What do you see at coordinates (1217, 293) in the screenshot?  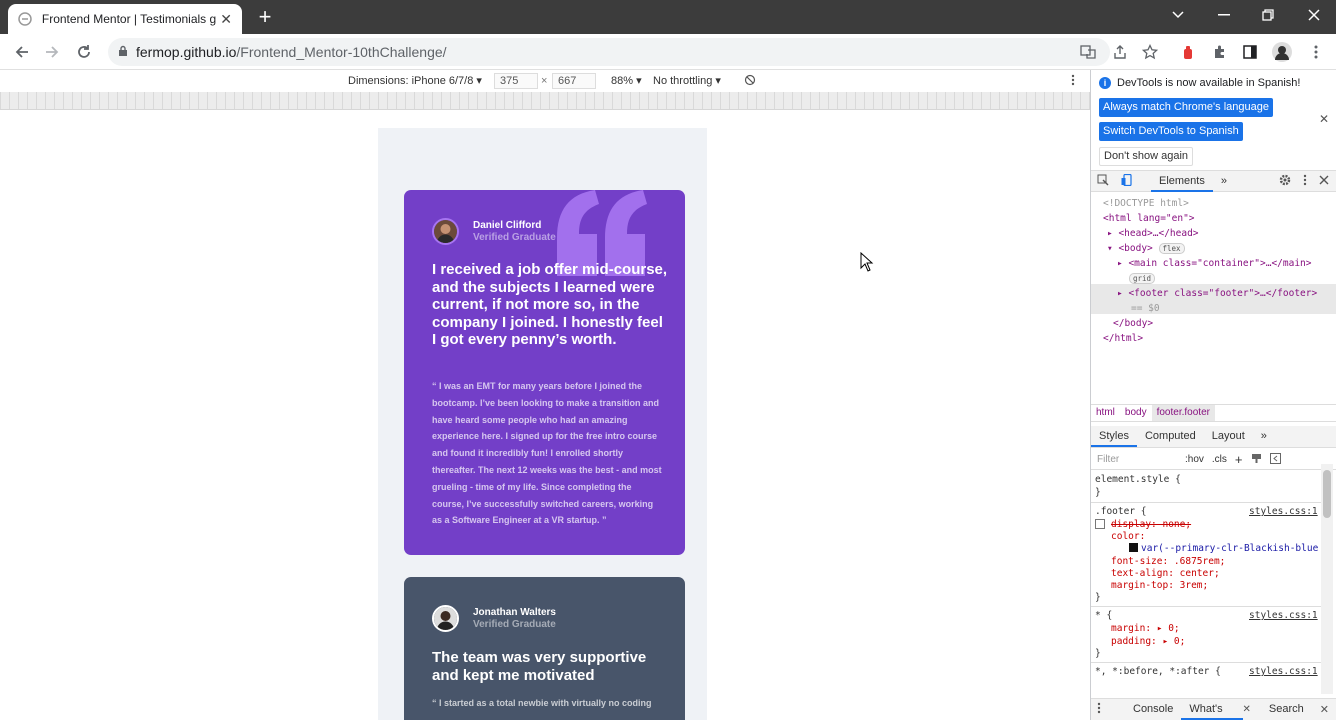 I see `dom-footer: ▸ <footer class="footer">…</footer>` at bounding box center [1217, 293].